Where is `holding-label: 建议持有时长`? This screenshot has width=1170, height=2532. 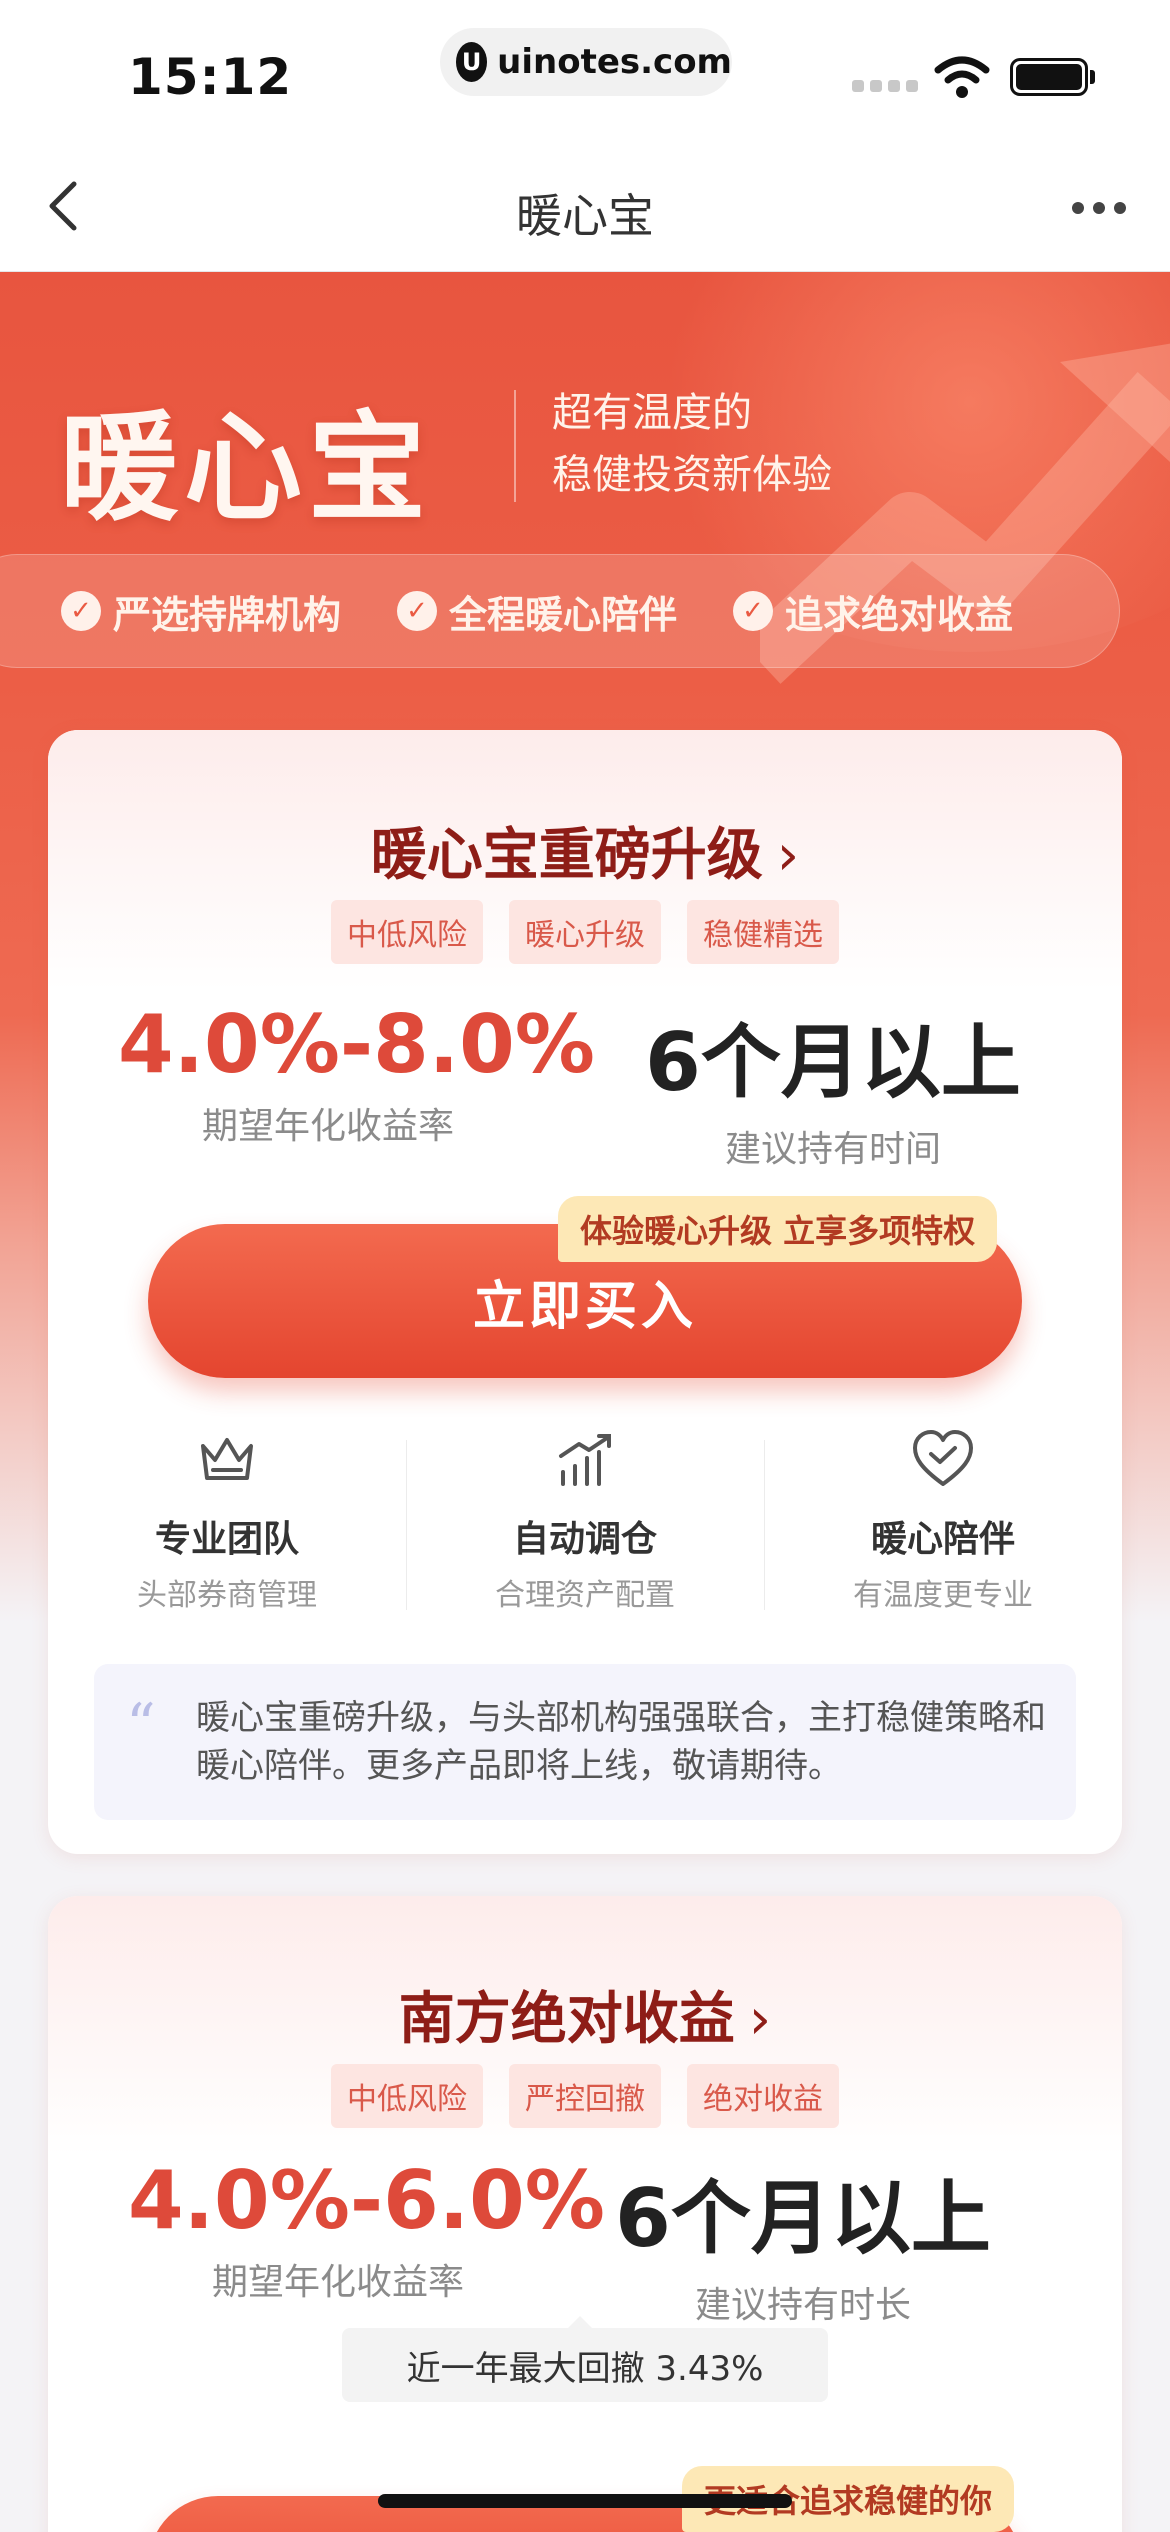 holding-label: 建议持有时长 is located at coordinates (802, 2305).